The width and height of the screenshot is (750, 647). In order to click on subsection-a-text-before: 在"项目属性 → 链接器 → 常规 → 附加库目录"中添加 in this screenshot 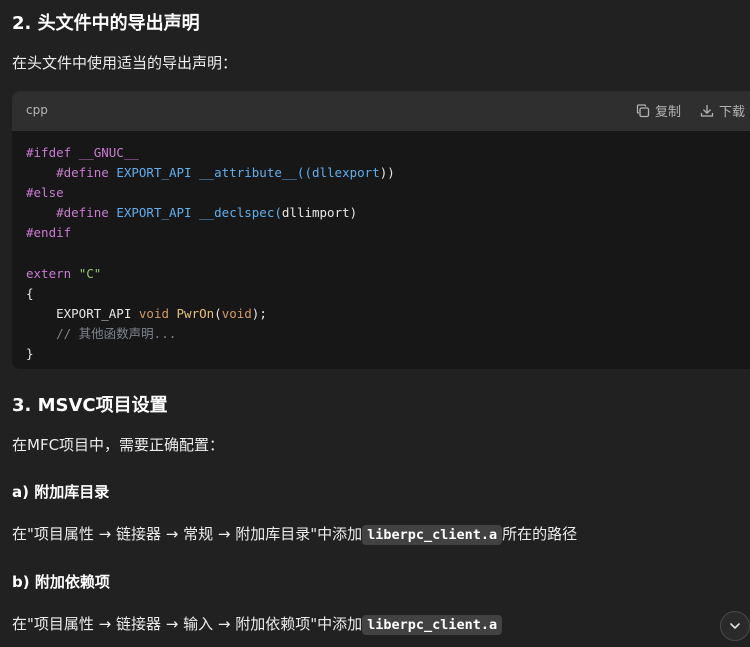, I will do `click(187, 534)`.